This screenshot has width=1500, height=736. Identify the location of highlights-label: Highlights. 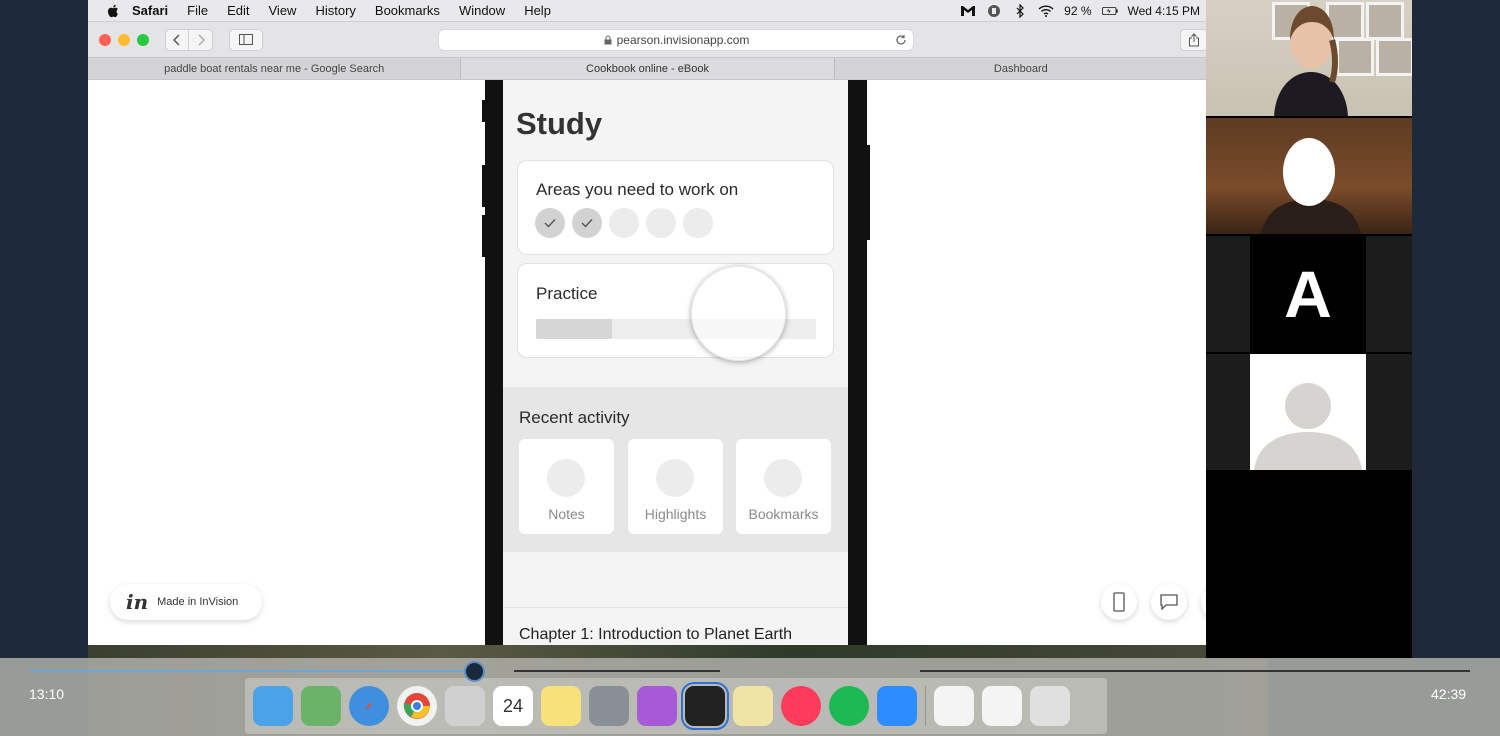
(675, 514).